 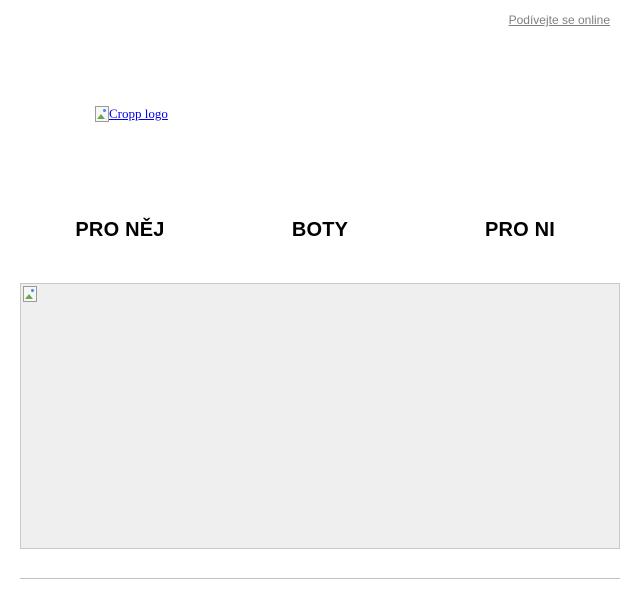 I want to click on logo-alt-text: Cropp logo, so click(x=138, y=113).